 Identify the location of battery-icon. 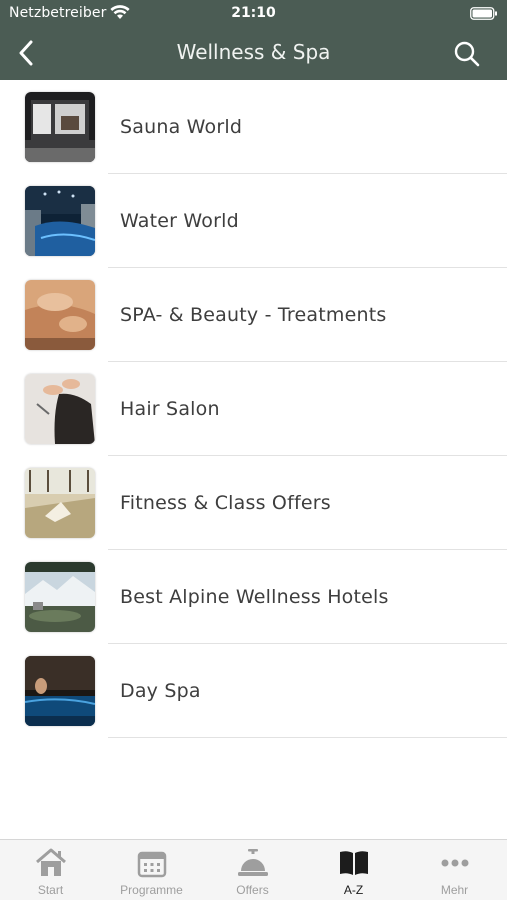
(484, 15).